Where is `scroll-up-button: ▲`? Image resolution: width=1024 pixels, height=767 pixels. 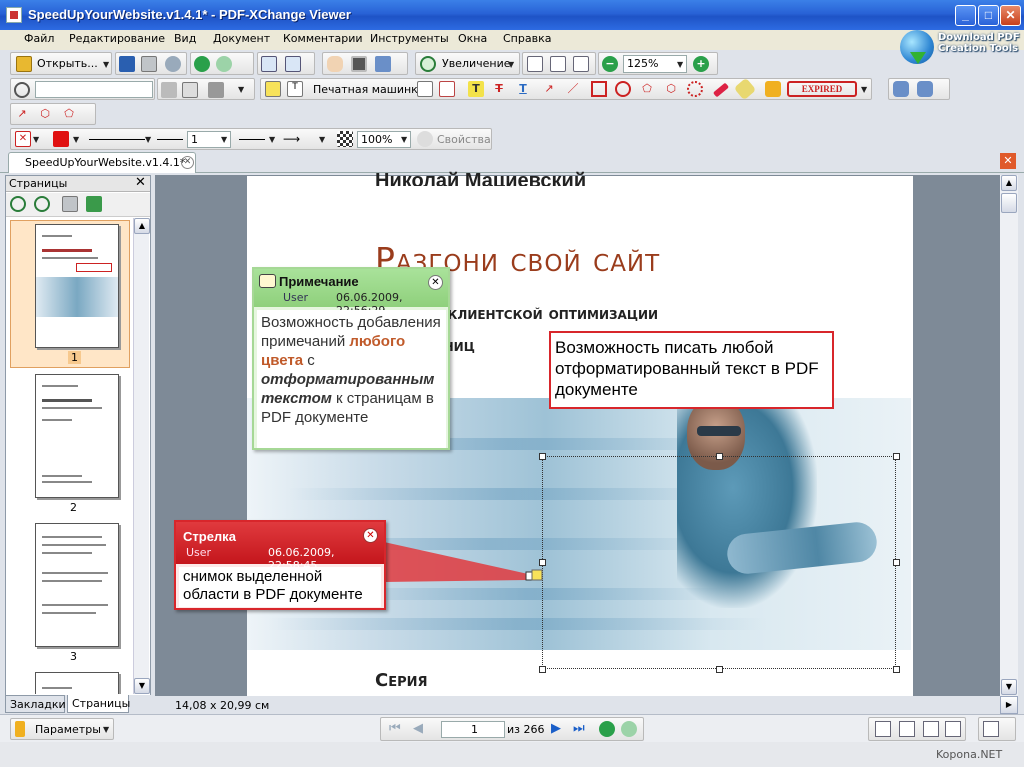 scroll-up-button: ▲ is located at coordinates (1009, 183).